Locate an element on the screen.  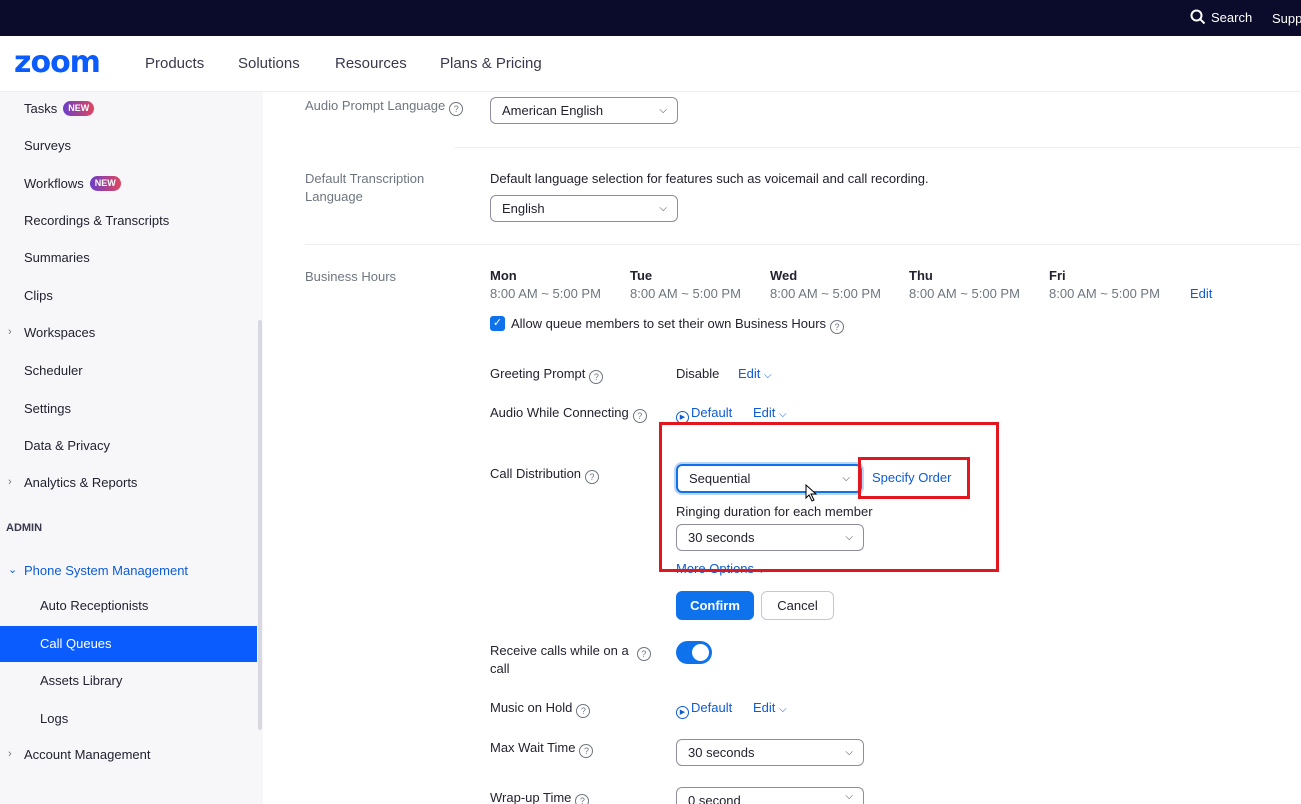
sidebar-item-account-management: Account Management is located at coordinates (87, 754).